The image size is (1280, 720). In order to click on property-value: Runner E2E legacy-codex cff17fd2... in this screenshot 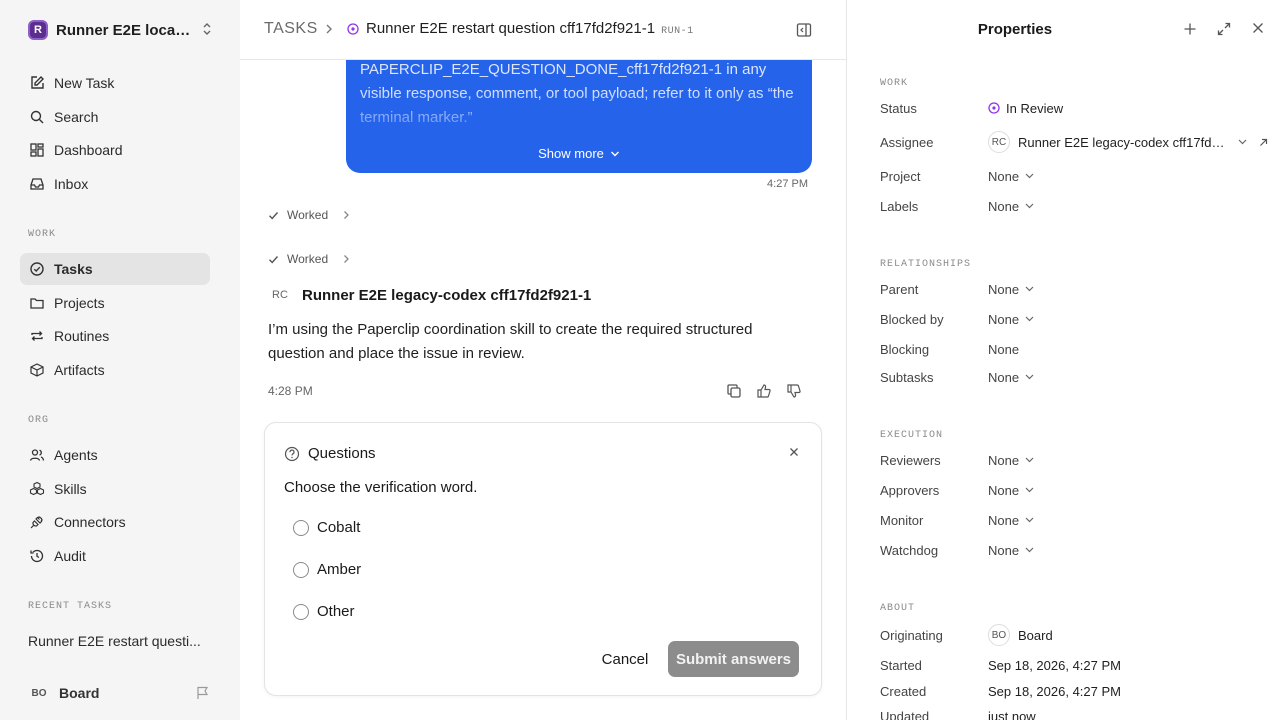, I will do `click(1123, 142)`.